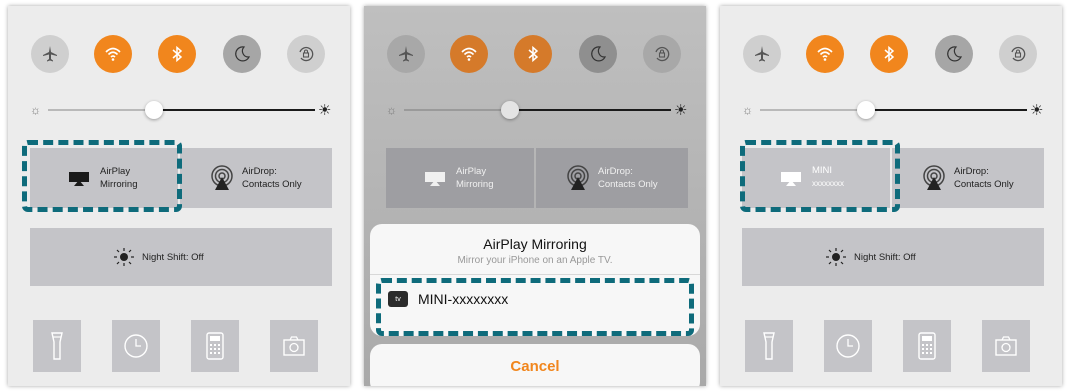 The width and height of the screenshot is (1071, 391). I want to click on airplay-highlight-frame, so click(102, 176).